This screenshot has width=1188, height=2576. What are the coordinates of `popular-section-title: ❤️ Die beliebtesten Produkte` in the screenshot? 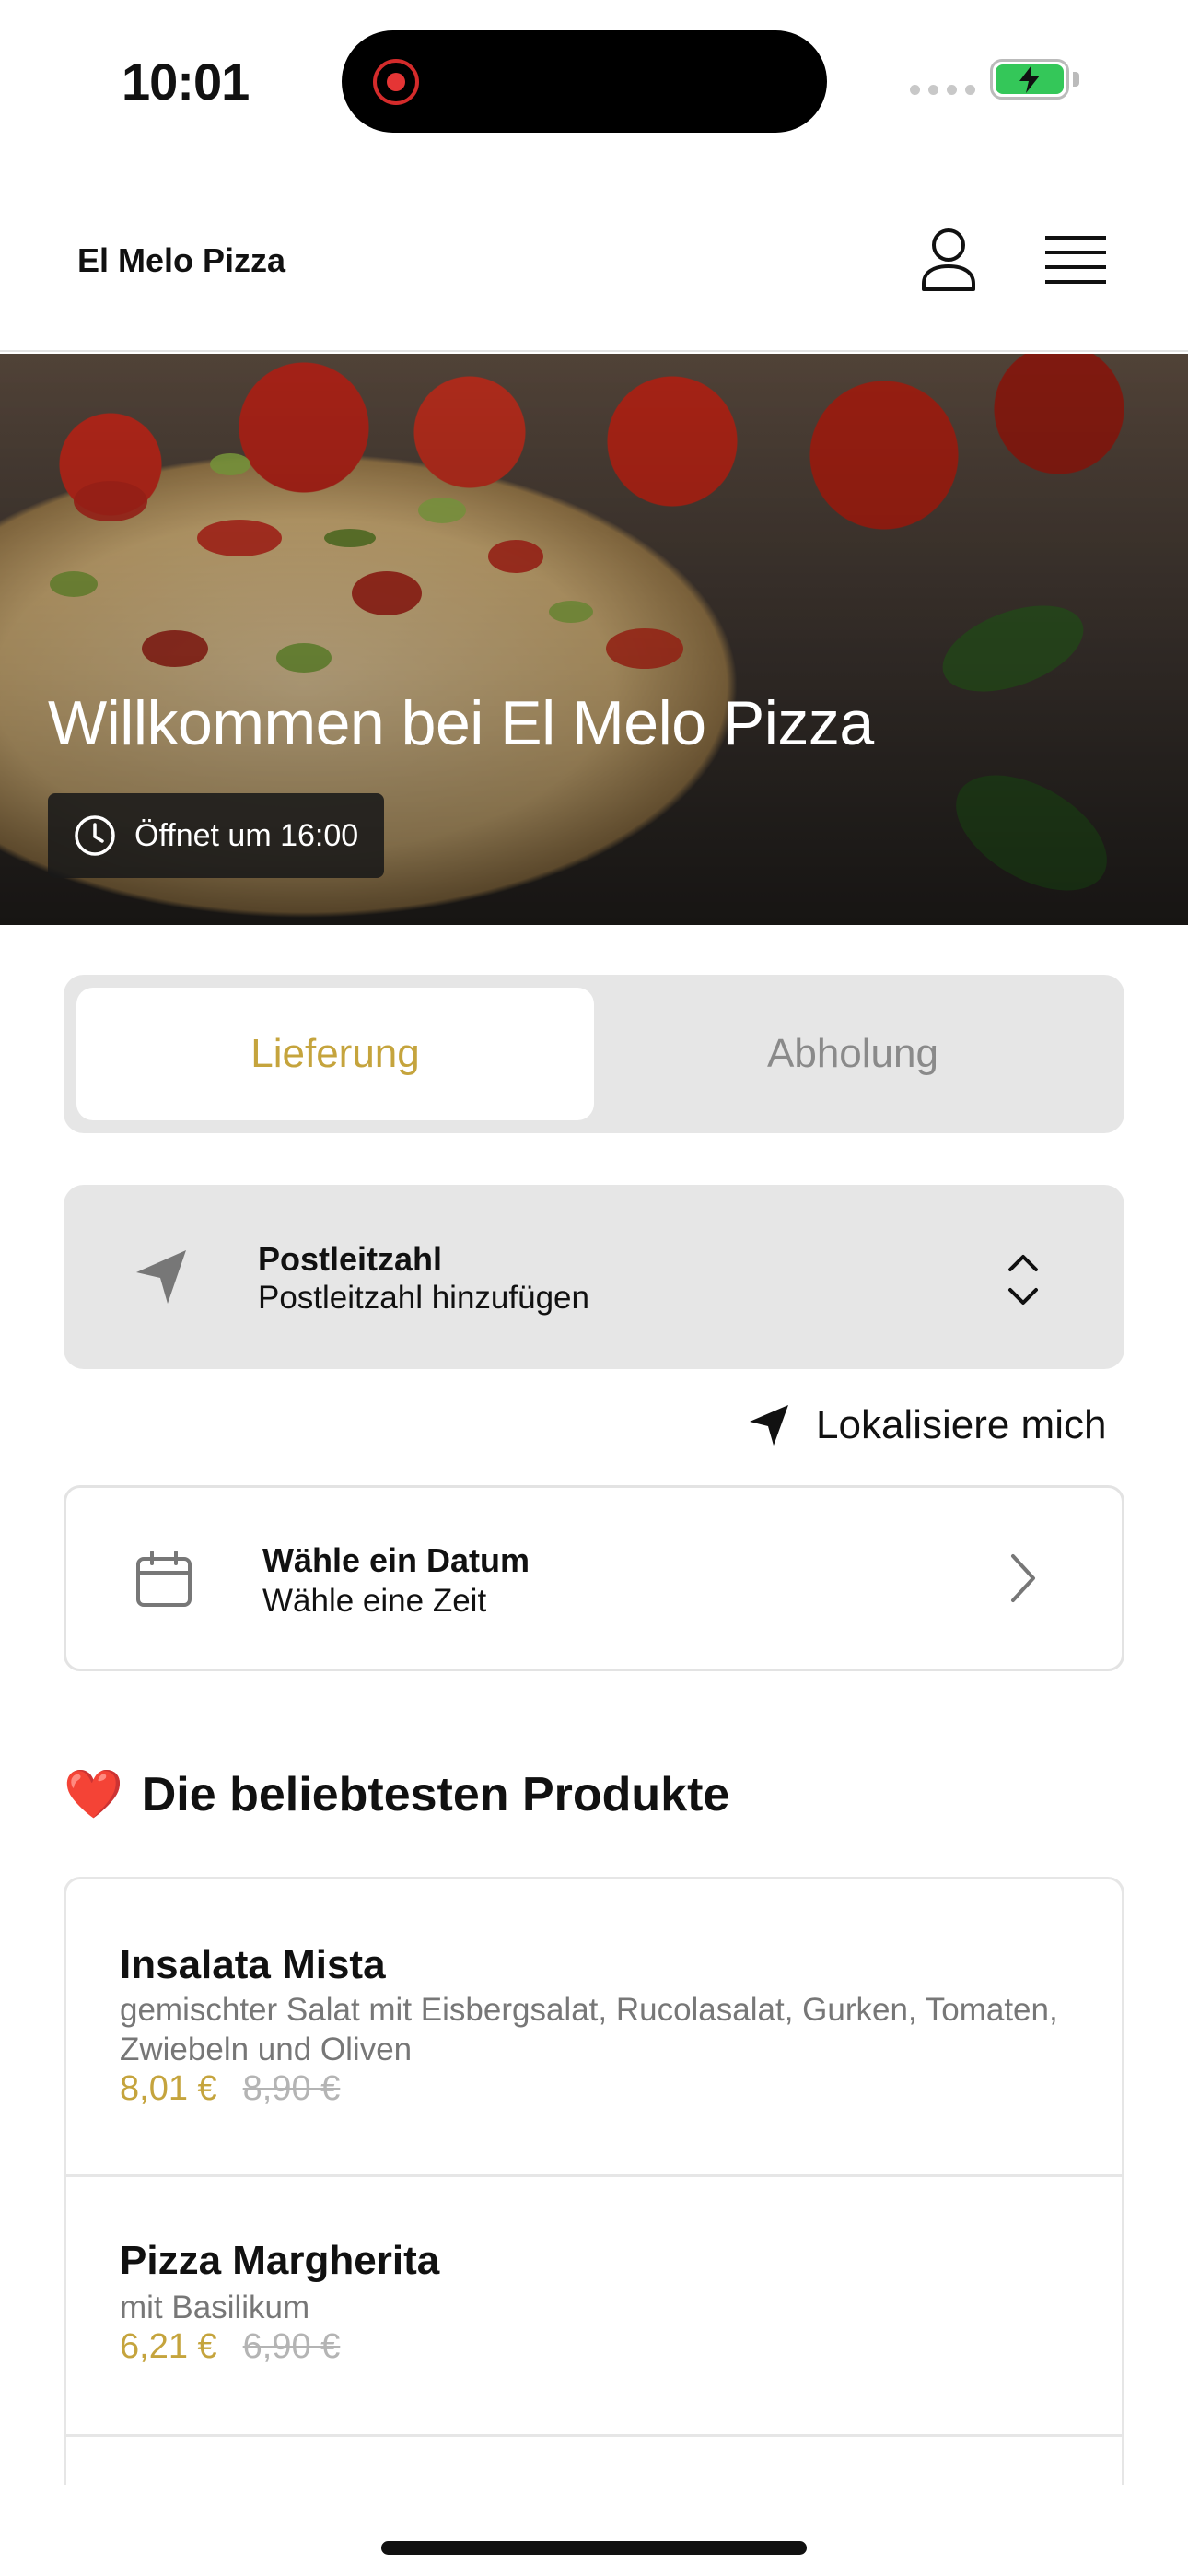 It's located at (396, 1794).